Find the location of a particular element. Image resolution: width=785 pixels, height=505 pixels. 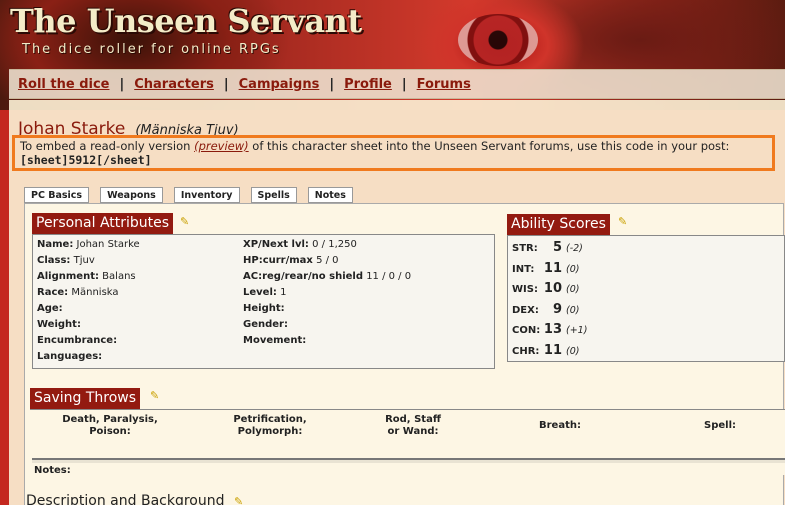

ability-dex: DEX: 9 (0) is located at coordinates (546, 309).